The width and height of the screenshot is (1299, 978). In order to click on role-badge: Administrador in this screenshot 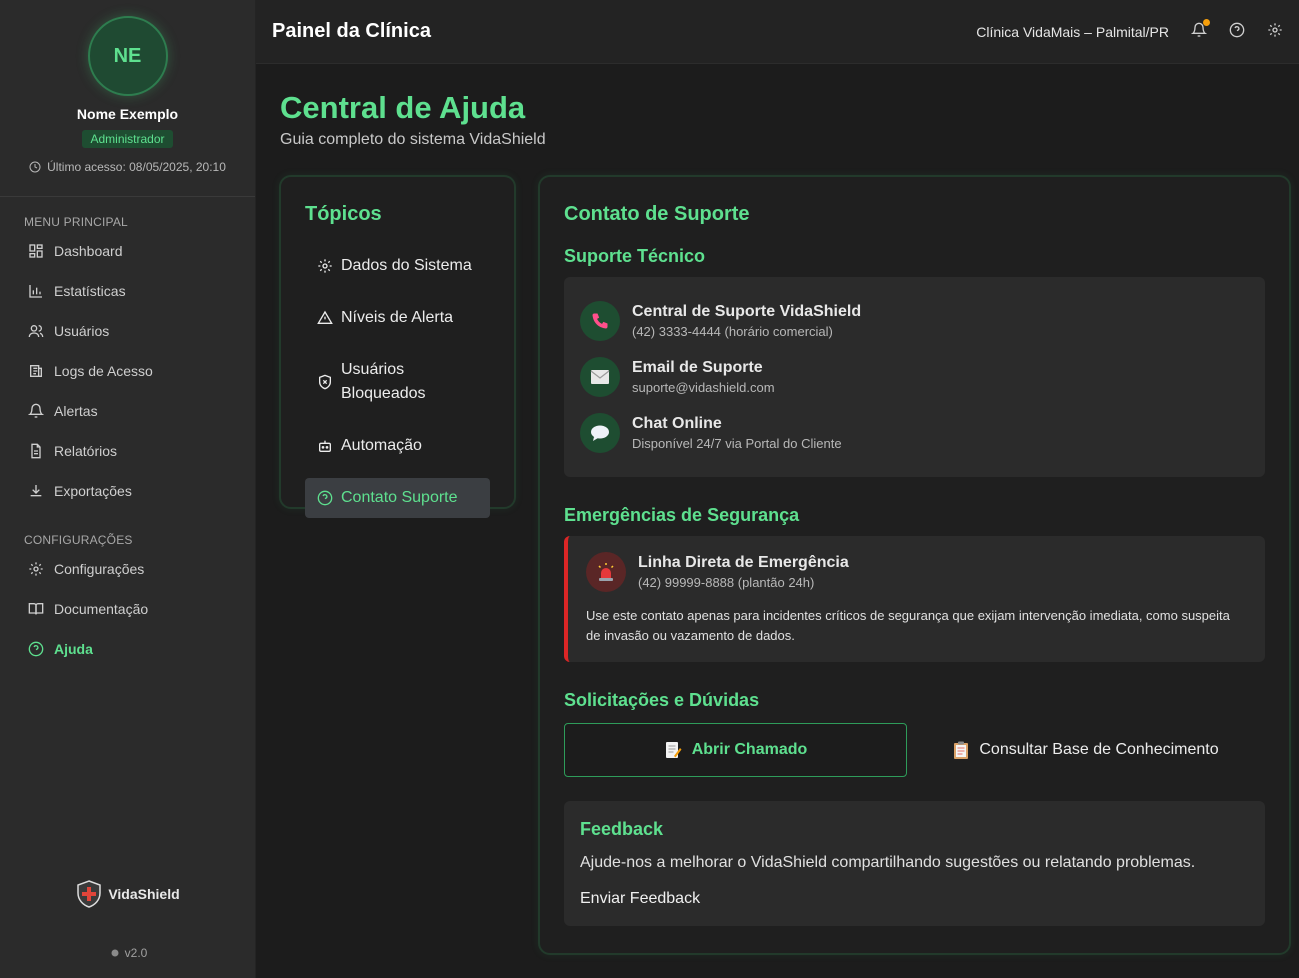, I will do `click(127, 139)`.